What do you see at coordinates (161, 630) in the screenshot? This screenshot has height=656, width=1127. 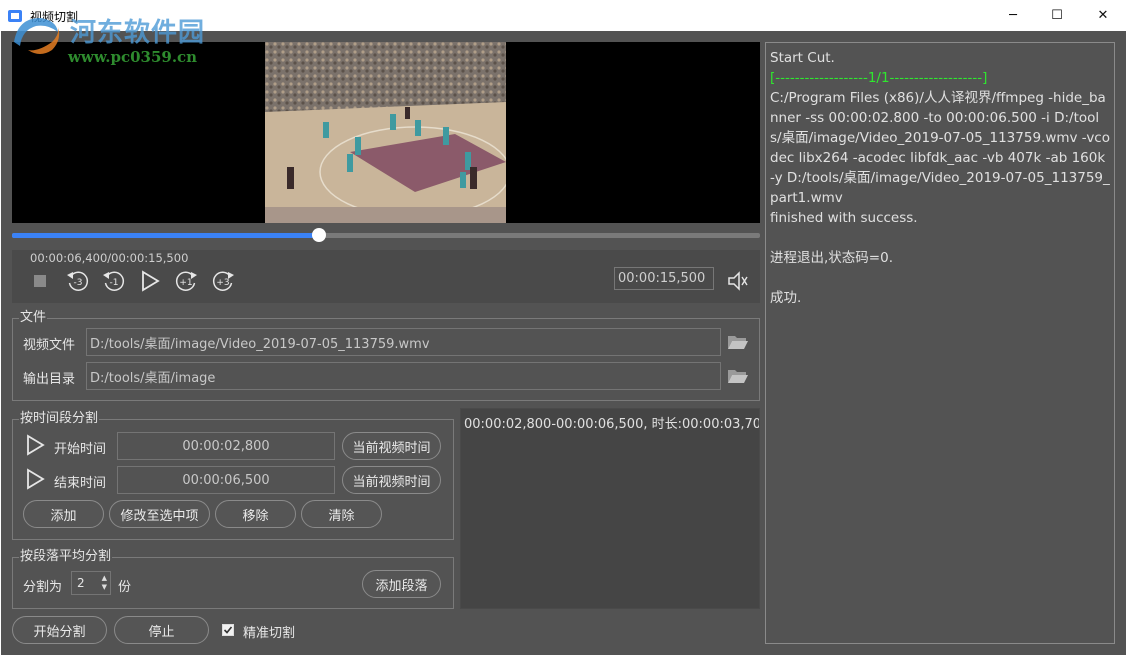 I see `stop-button-bottom: 停止` at bounding box center [161, 630].